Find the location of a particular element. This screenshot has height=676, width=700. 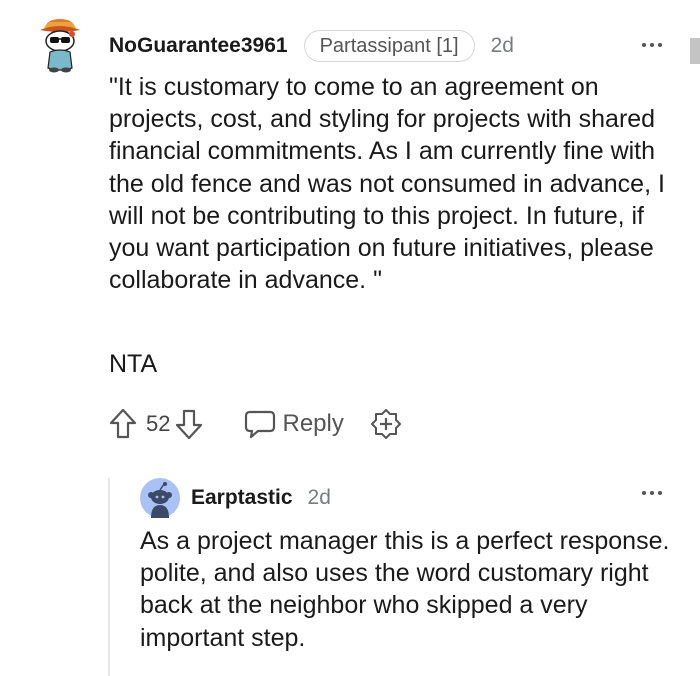

default-snoo-avatar-icon is located at coordinates (160, 498).